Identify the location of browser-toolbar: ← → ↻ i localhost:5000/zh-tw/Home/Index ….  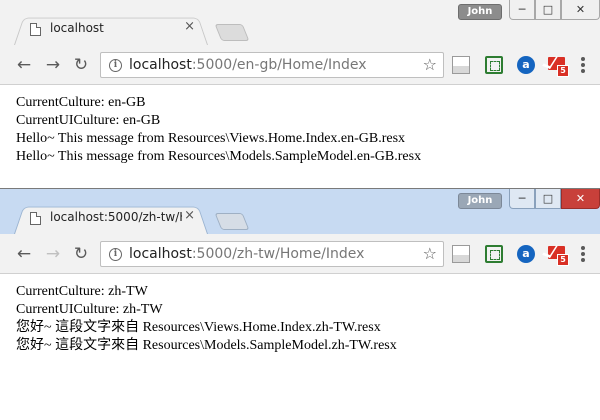
(300, 254).